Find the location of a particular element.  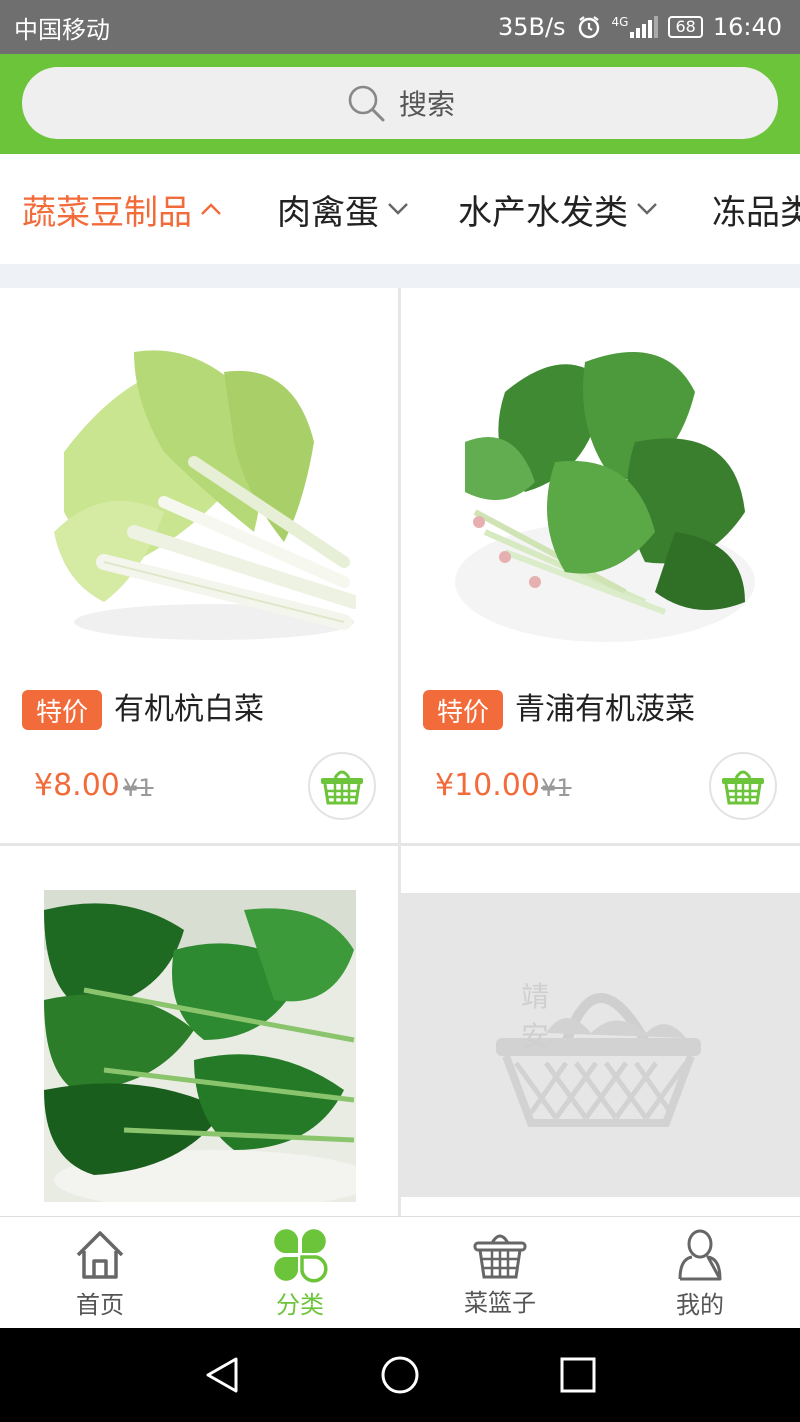

signal-icon: 4G is located at coordinates (635, 27).